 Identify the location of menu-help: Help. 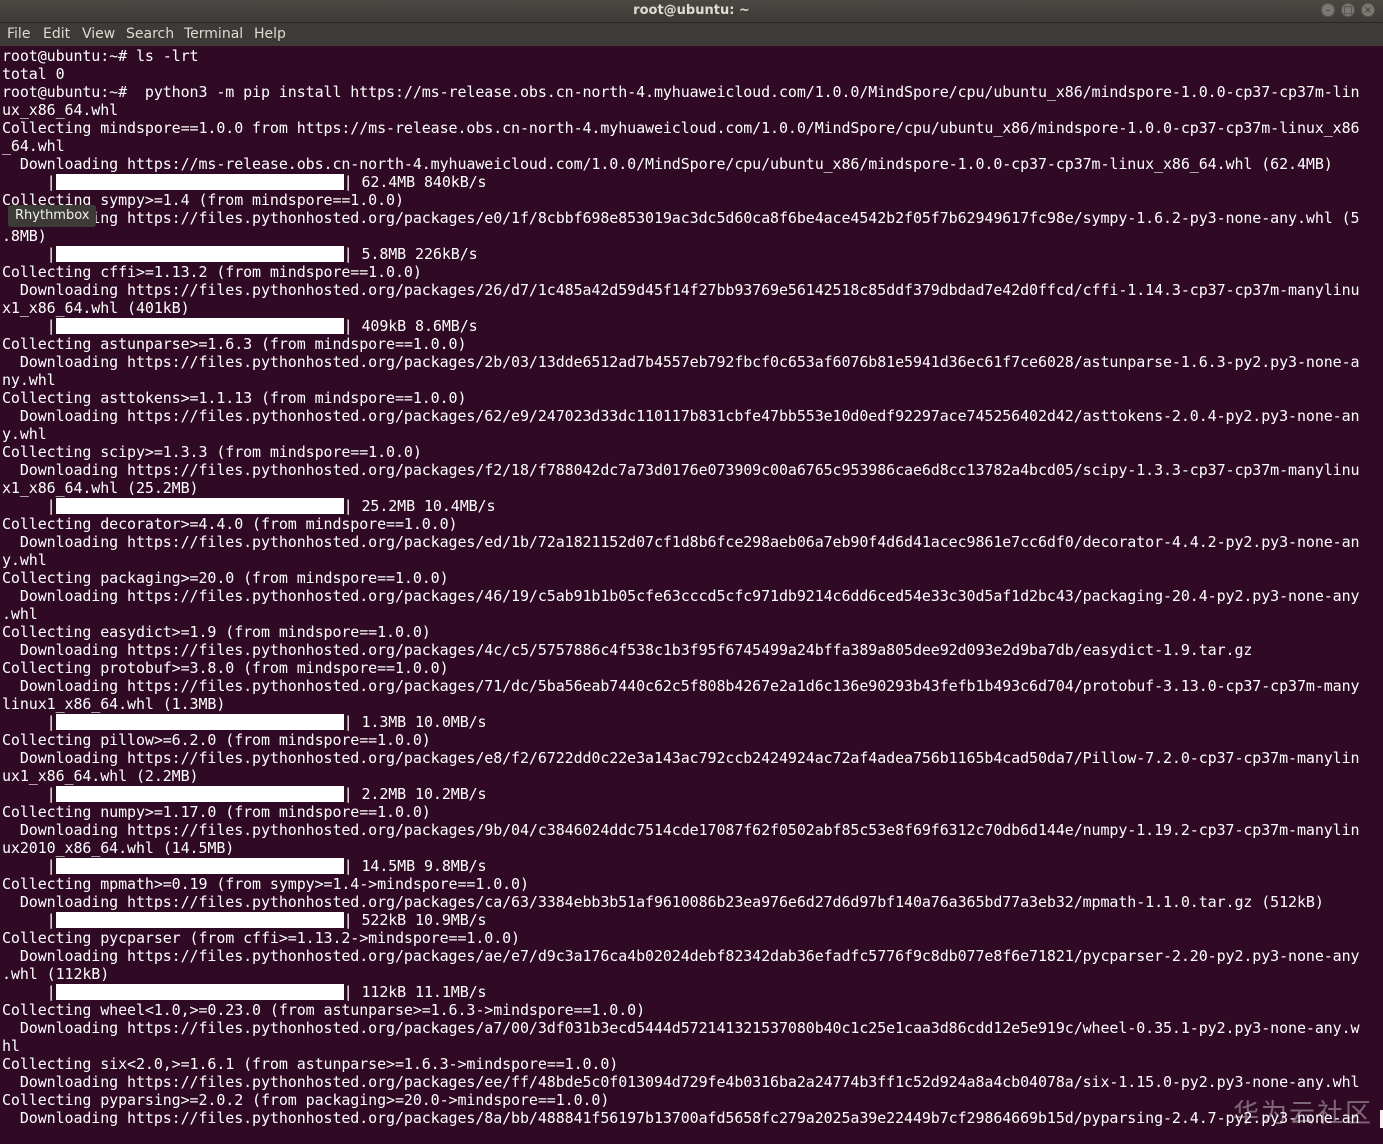
(270, 34).